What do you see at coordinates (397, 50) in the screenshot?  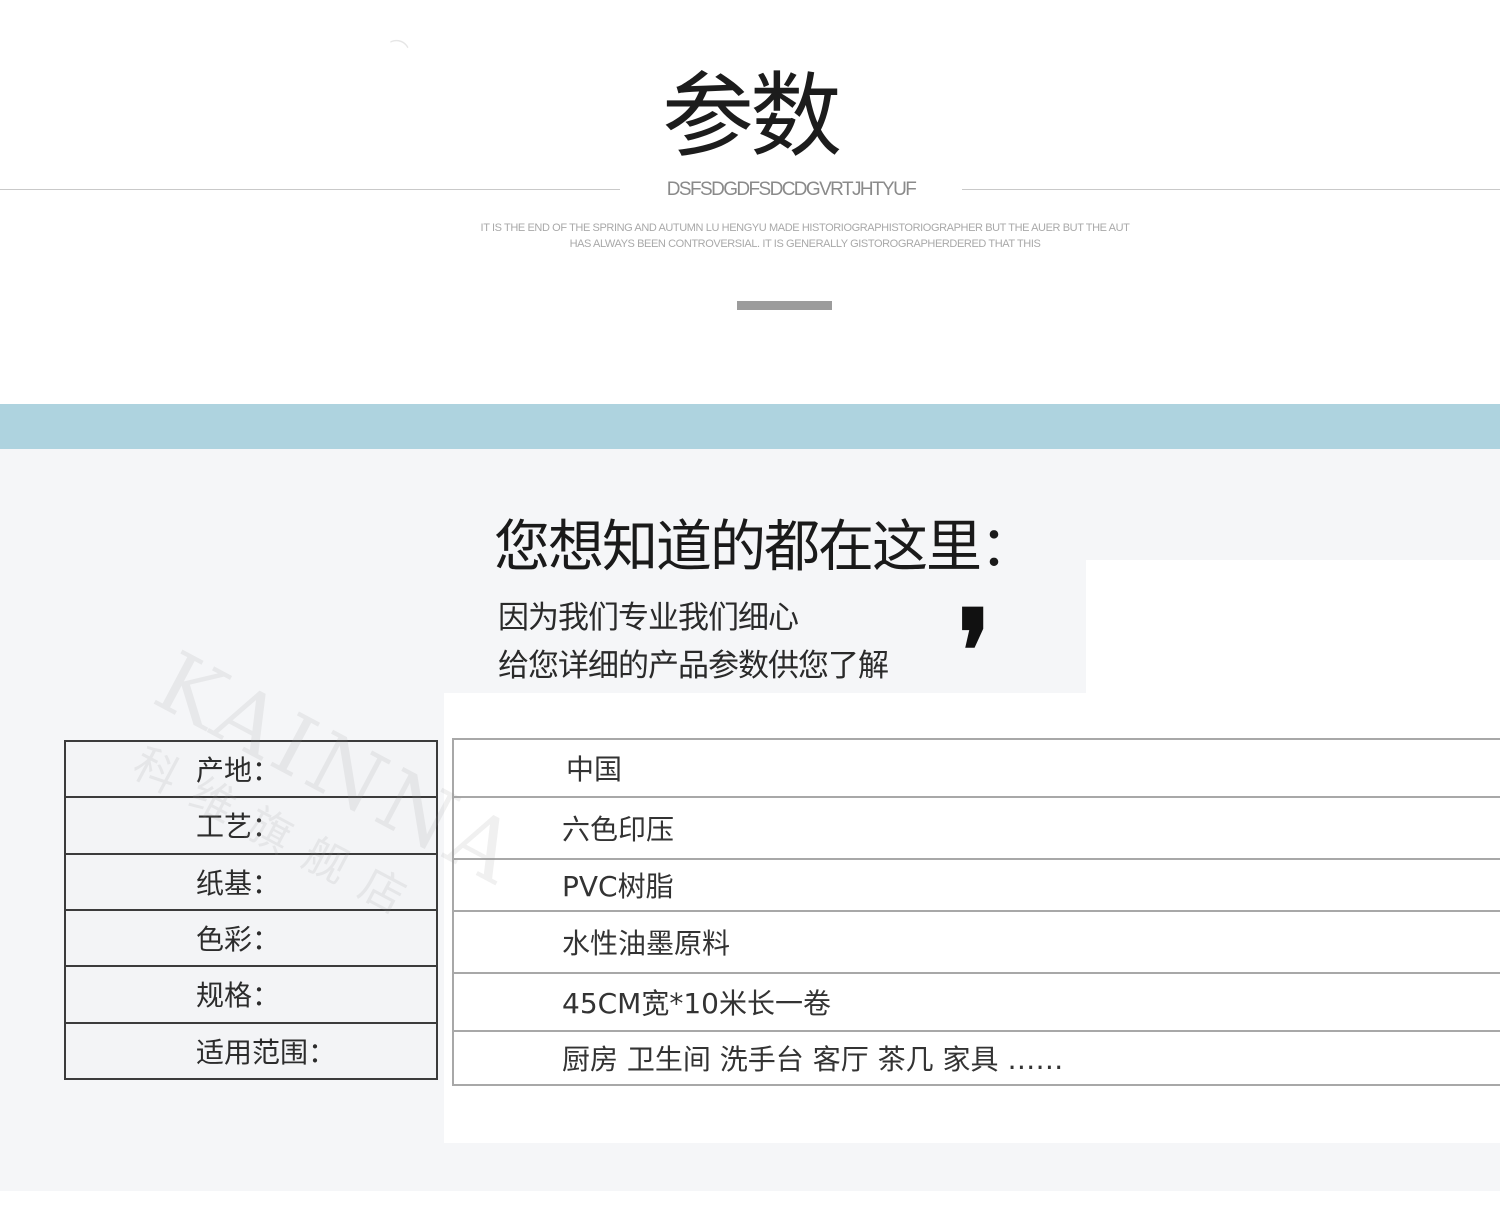 I see `faint-watermark-glyph: ⌒` at bounding box center [397, 50].